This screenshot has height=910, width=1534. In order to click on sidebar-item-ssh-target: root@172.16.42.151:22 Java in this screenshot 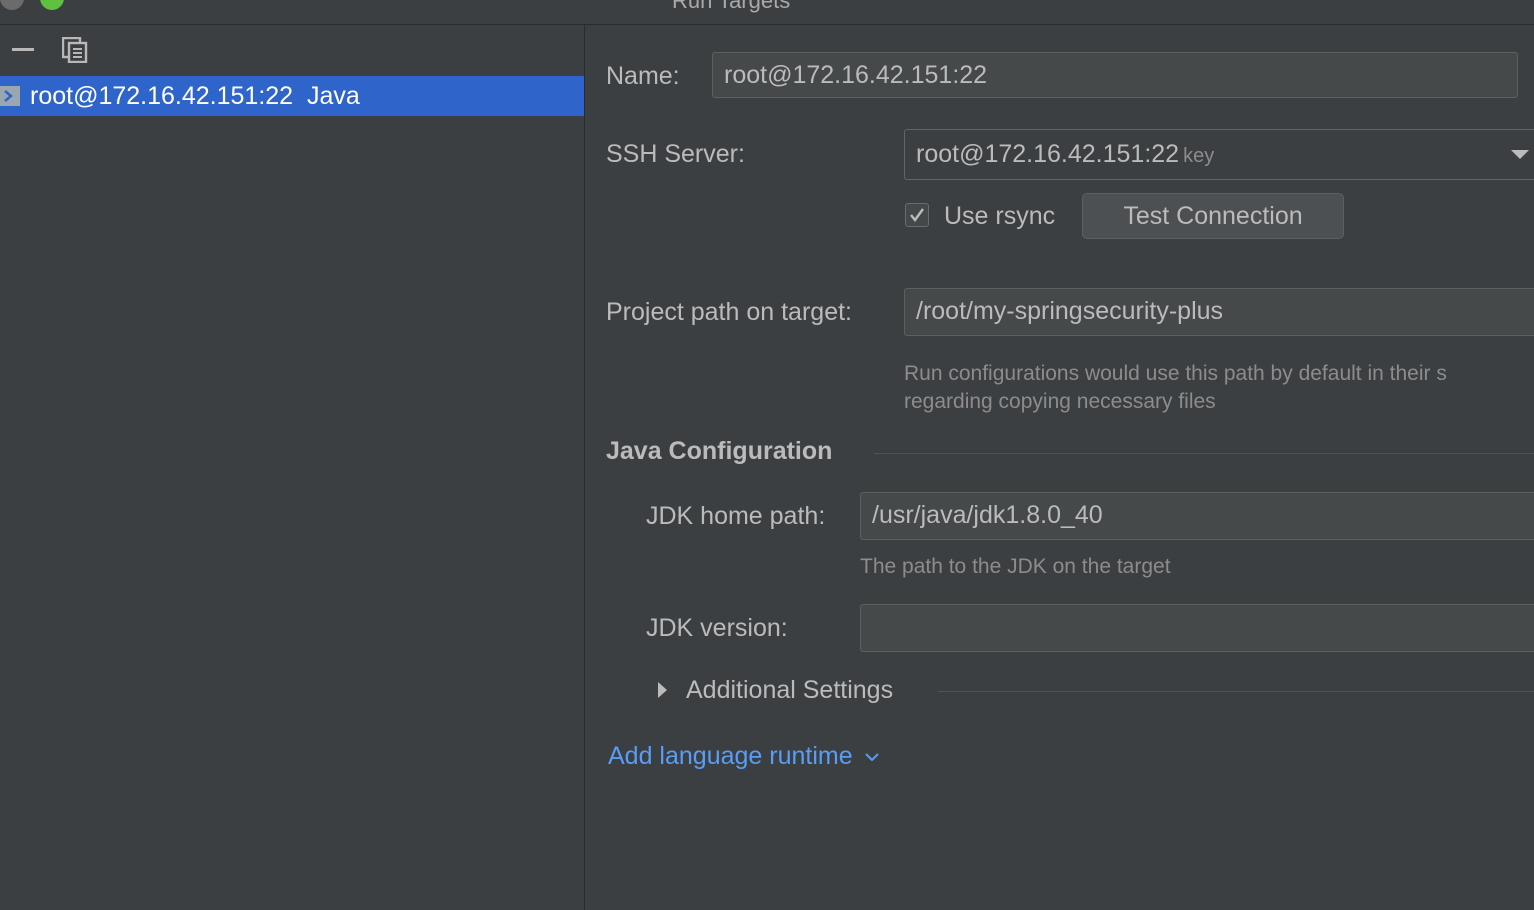, I will do `click(292, 96)`.